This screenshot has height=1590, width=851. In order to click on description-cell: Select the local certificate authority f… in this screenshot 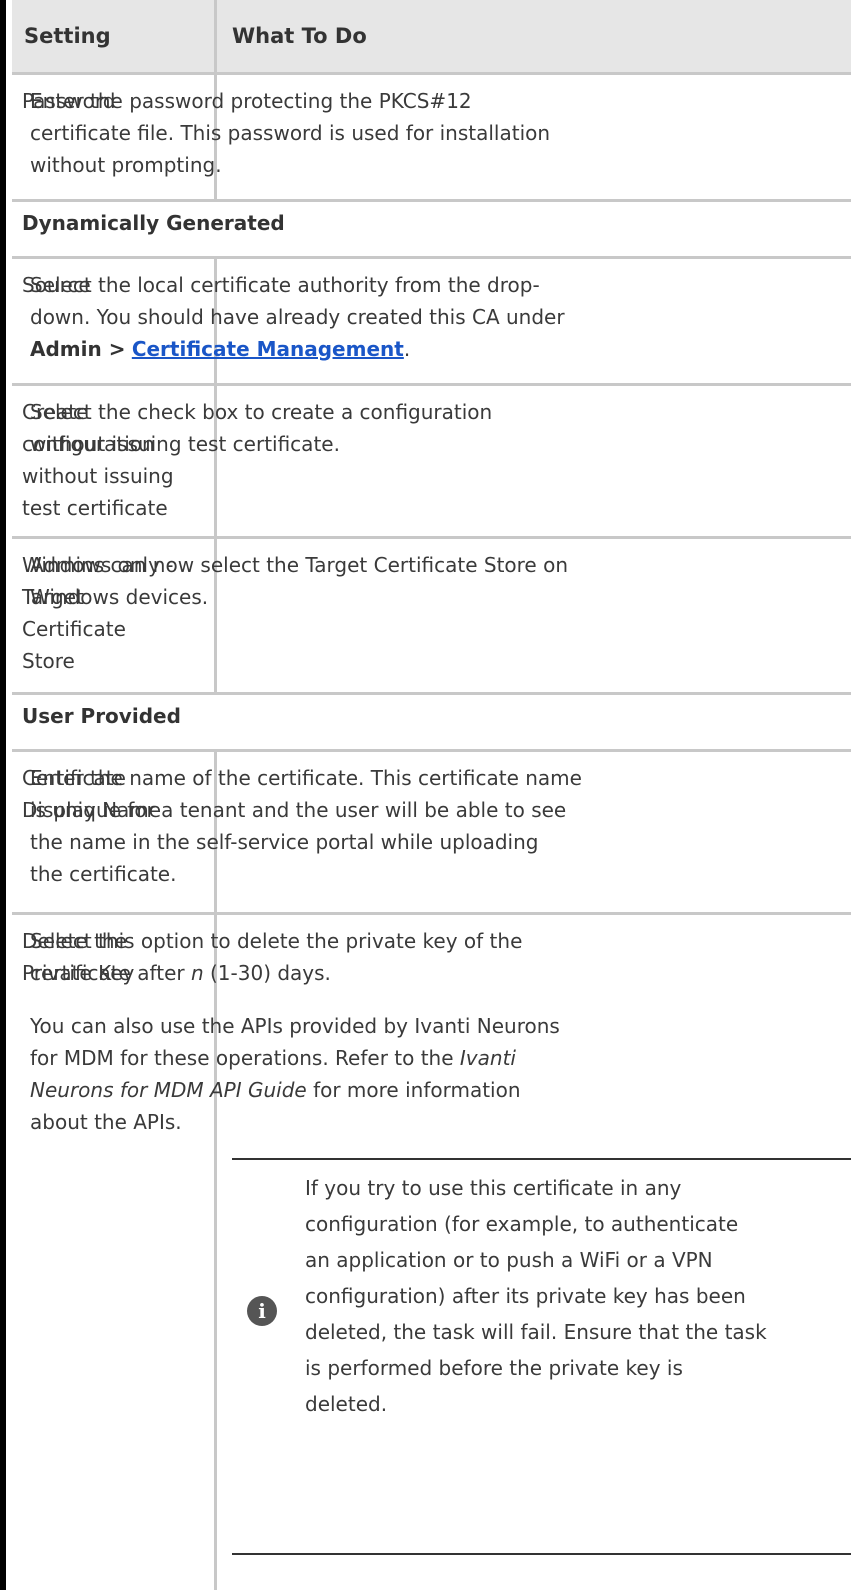, I will do `click(437, 317)`.